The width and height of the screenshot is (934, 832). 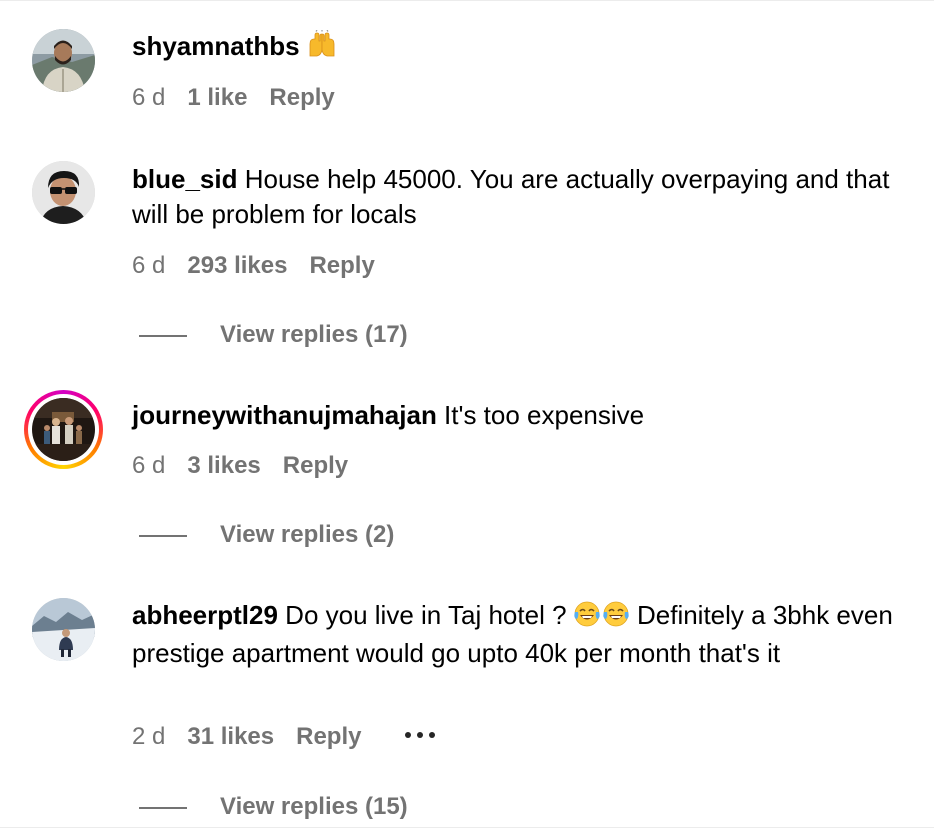 What do you see at coordinates (230, 736) in the screenshot?
I see `likes-count: 31 likes` at bounding box center [230, 736].